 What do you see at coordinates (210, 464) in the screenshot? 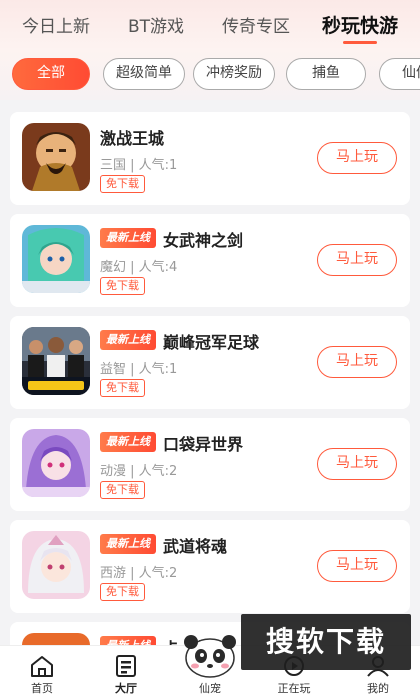
I see `game-card: 最新上线 口袋异世界 动漫 | 人气:2 免下载 马上玩` at bounding box center [210, 464].